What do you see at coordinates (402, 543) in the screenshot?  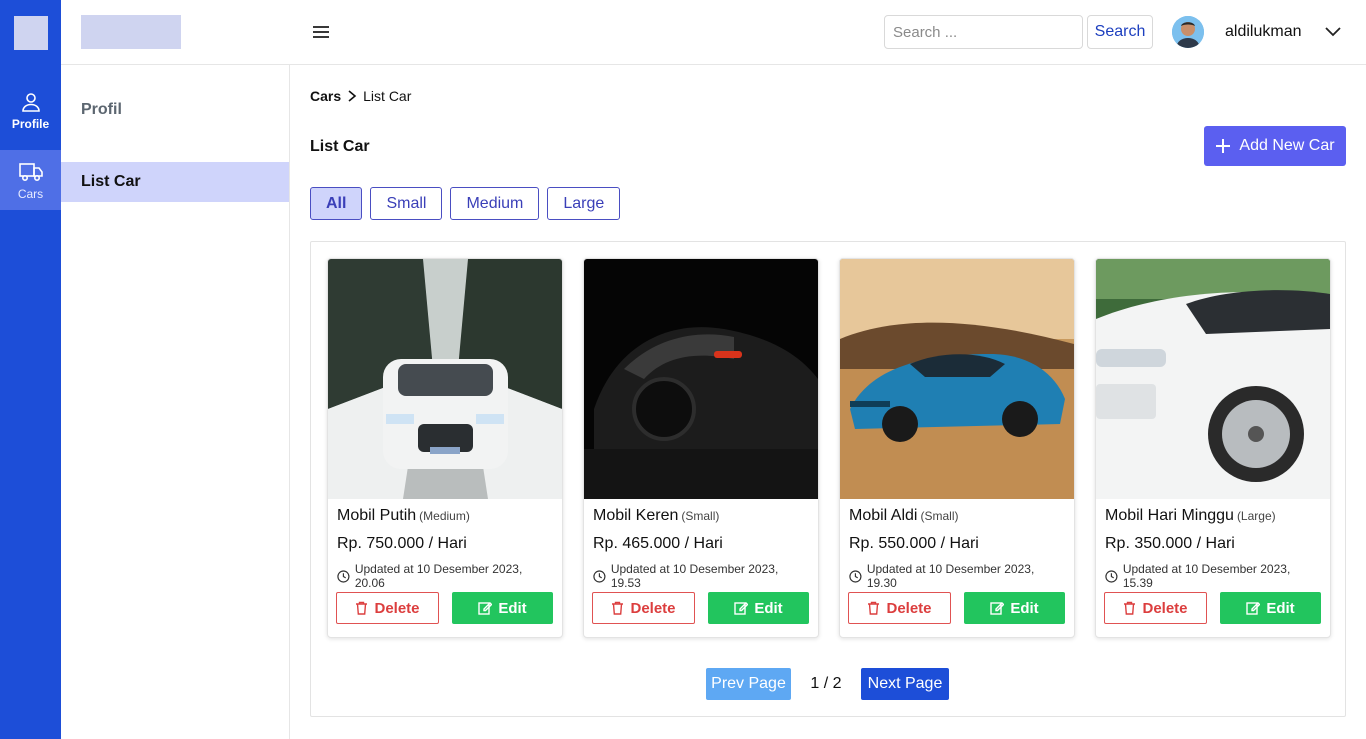 I see `car-price: Rp. 750.000 / Hari` at bounding box center [402, 543].